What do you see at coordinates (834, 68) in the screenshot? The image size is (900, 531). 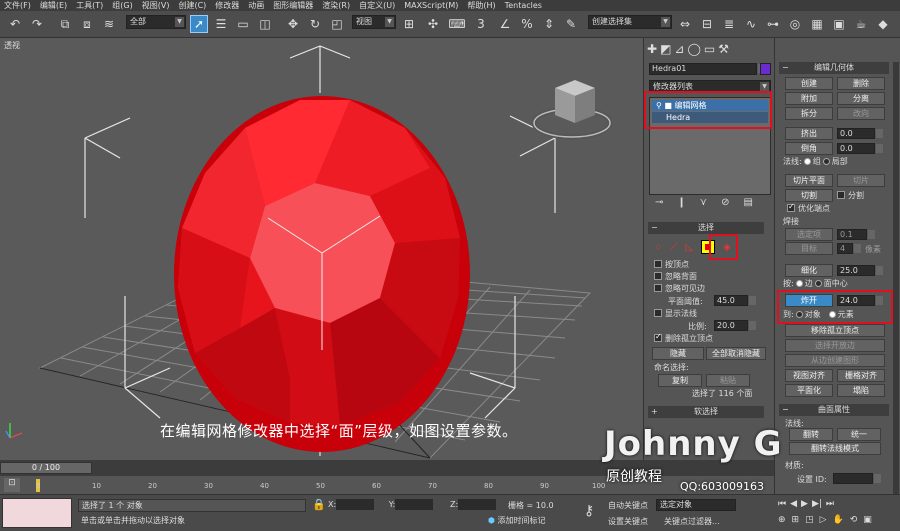 I see `edit-geometry-header: − 编辑几何体` at bounding box center [834, 68].